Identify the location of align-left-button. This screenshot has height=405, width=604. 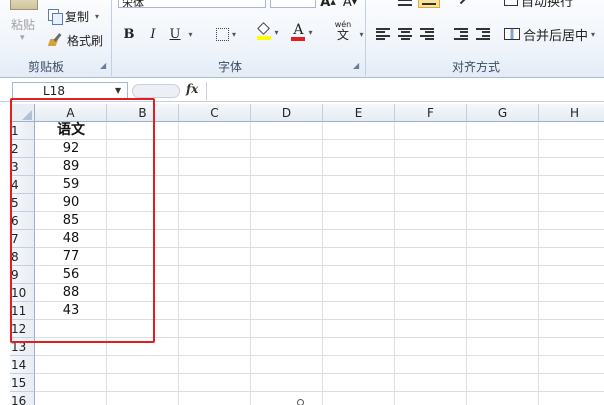
(383, 34).